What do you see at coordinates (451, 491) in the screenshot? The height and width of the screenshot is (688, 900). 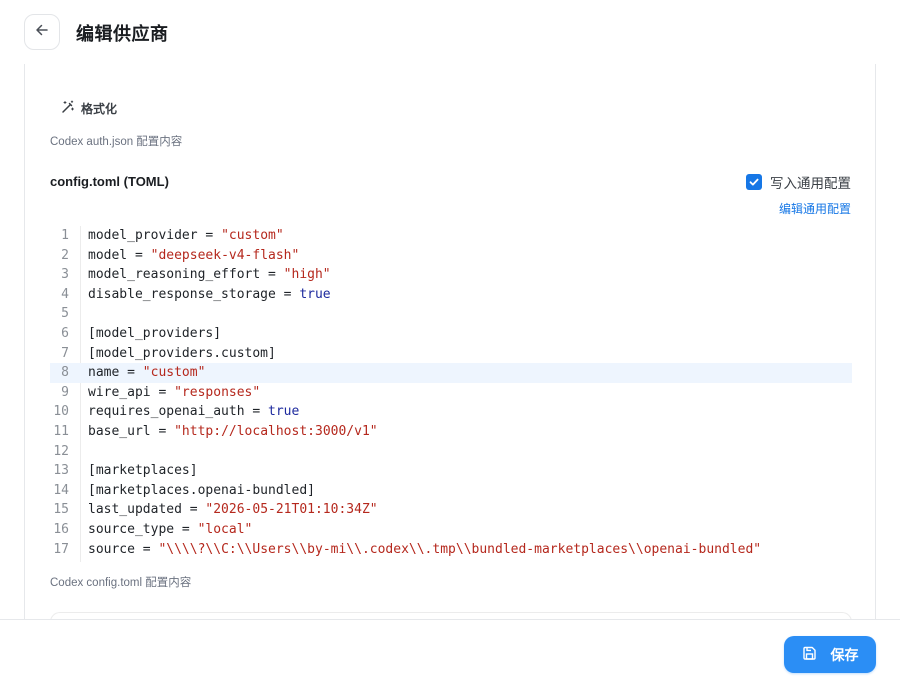 I see `code-line: 14 [marketplaces.openai-bundled]` at bounding box center [451, 491].